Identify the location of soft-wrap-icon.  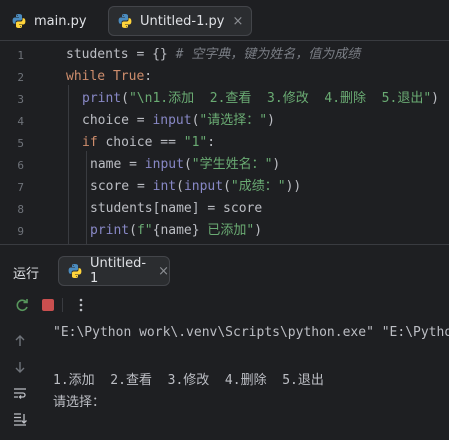
(20, 395).